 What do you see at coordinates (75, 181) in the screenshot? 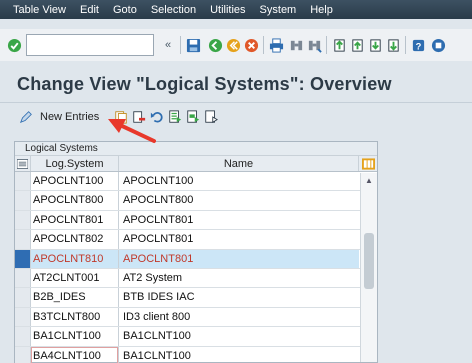
I see `cell-log-system: APOCLNT100` at bounding box center [75, 181].